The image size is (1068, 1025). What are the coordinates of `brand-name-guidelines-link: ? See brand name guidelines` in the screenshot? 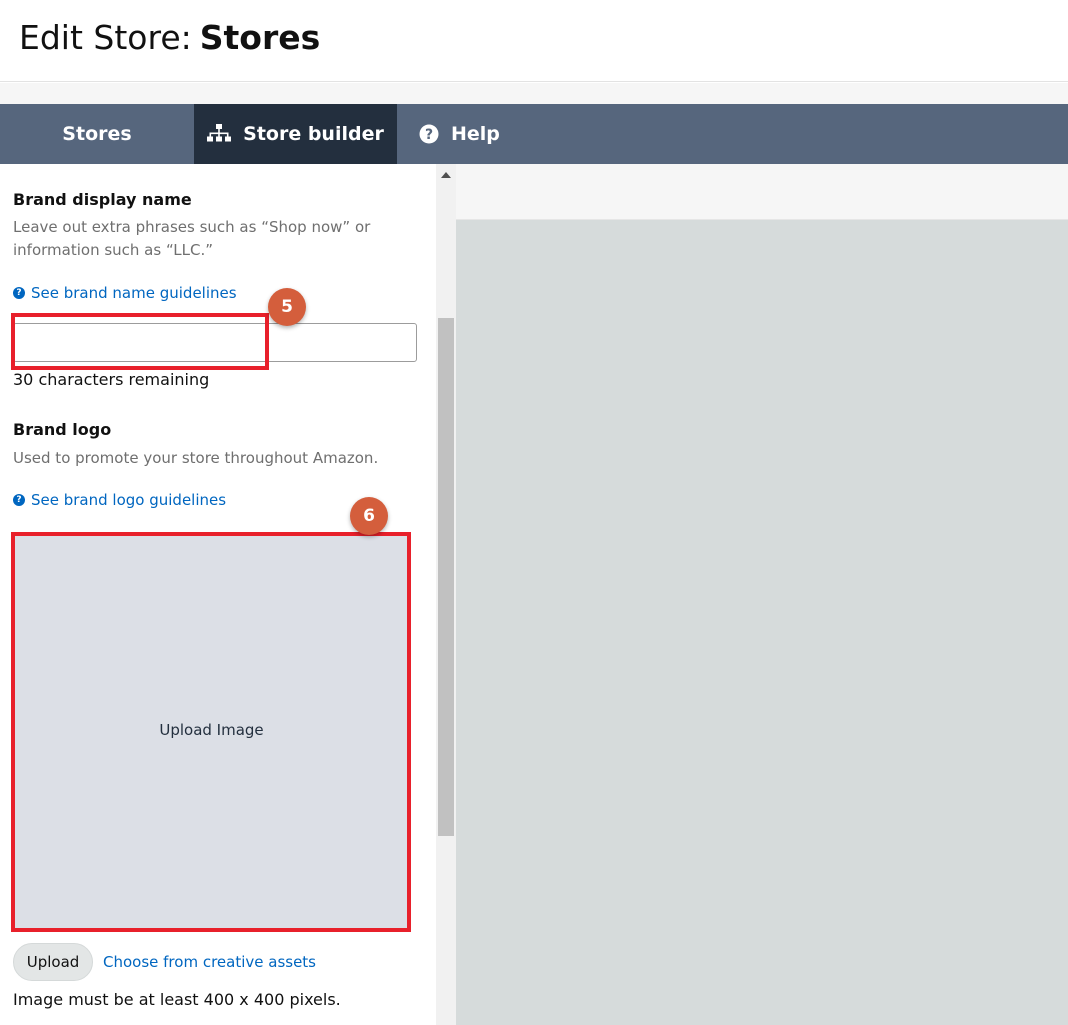 It's located at (125, 293).